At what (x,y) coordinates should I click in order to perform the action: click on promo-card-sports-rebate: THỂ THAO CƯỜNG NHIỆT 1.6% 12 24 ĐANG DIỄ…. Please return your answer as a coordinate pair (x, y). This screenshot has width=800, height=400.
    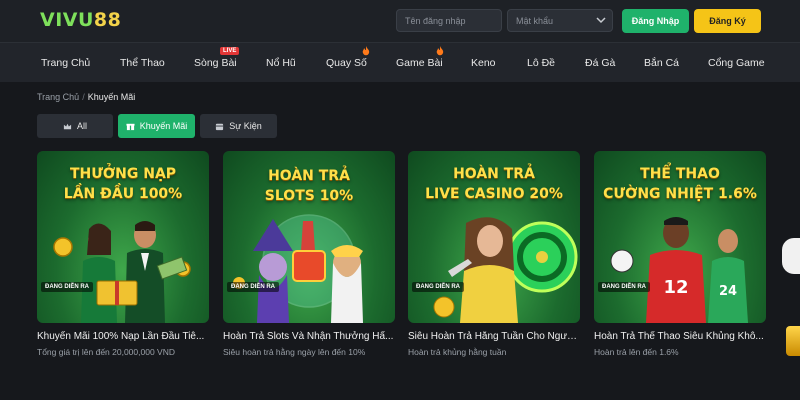
    Looking at the image, I should click on (680, 237).